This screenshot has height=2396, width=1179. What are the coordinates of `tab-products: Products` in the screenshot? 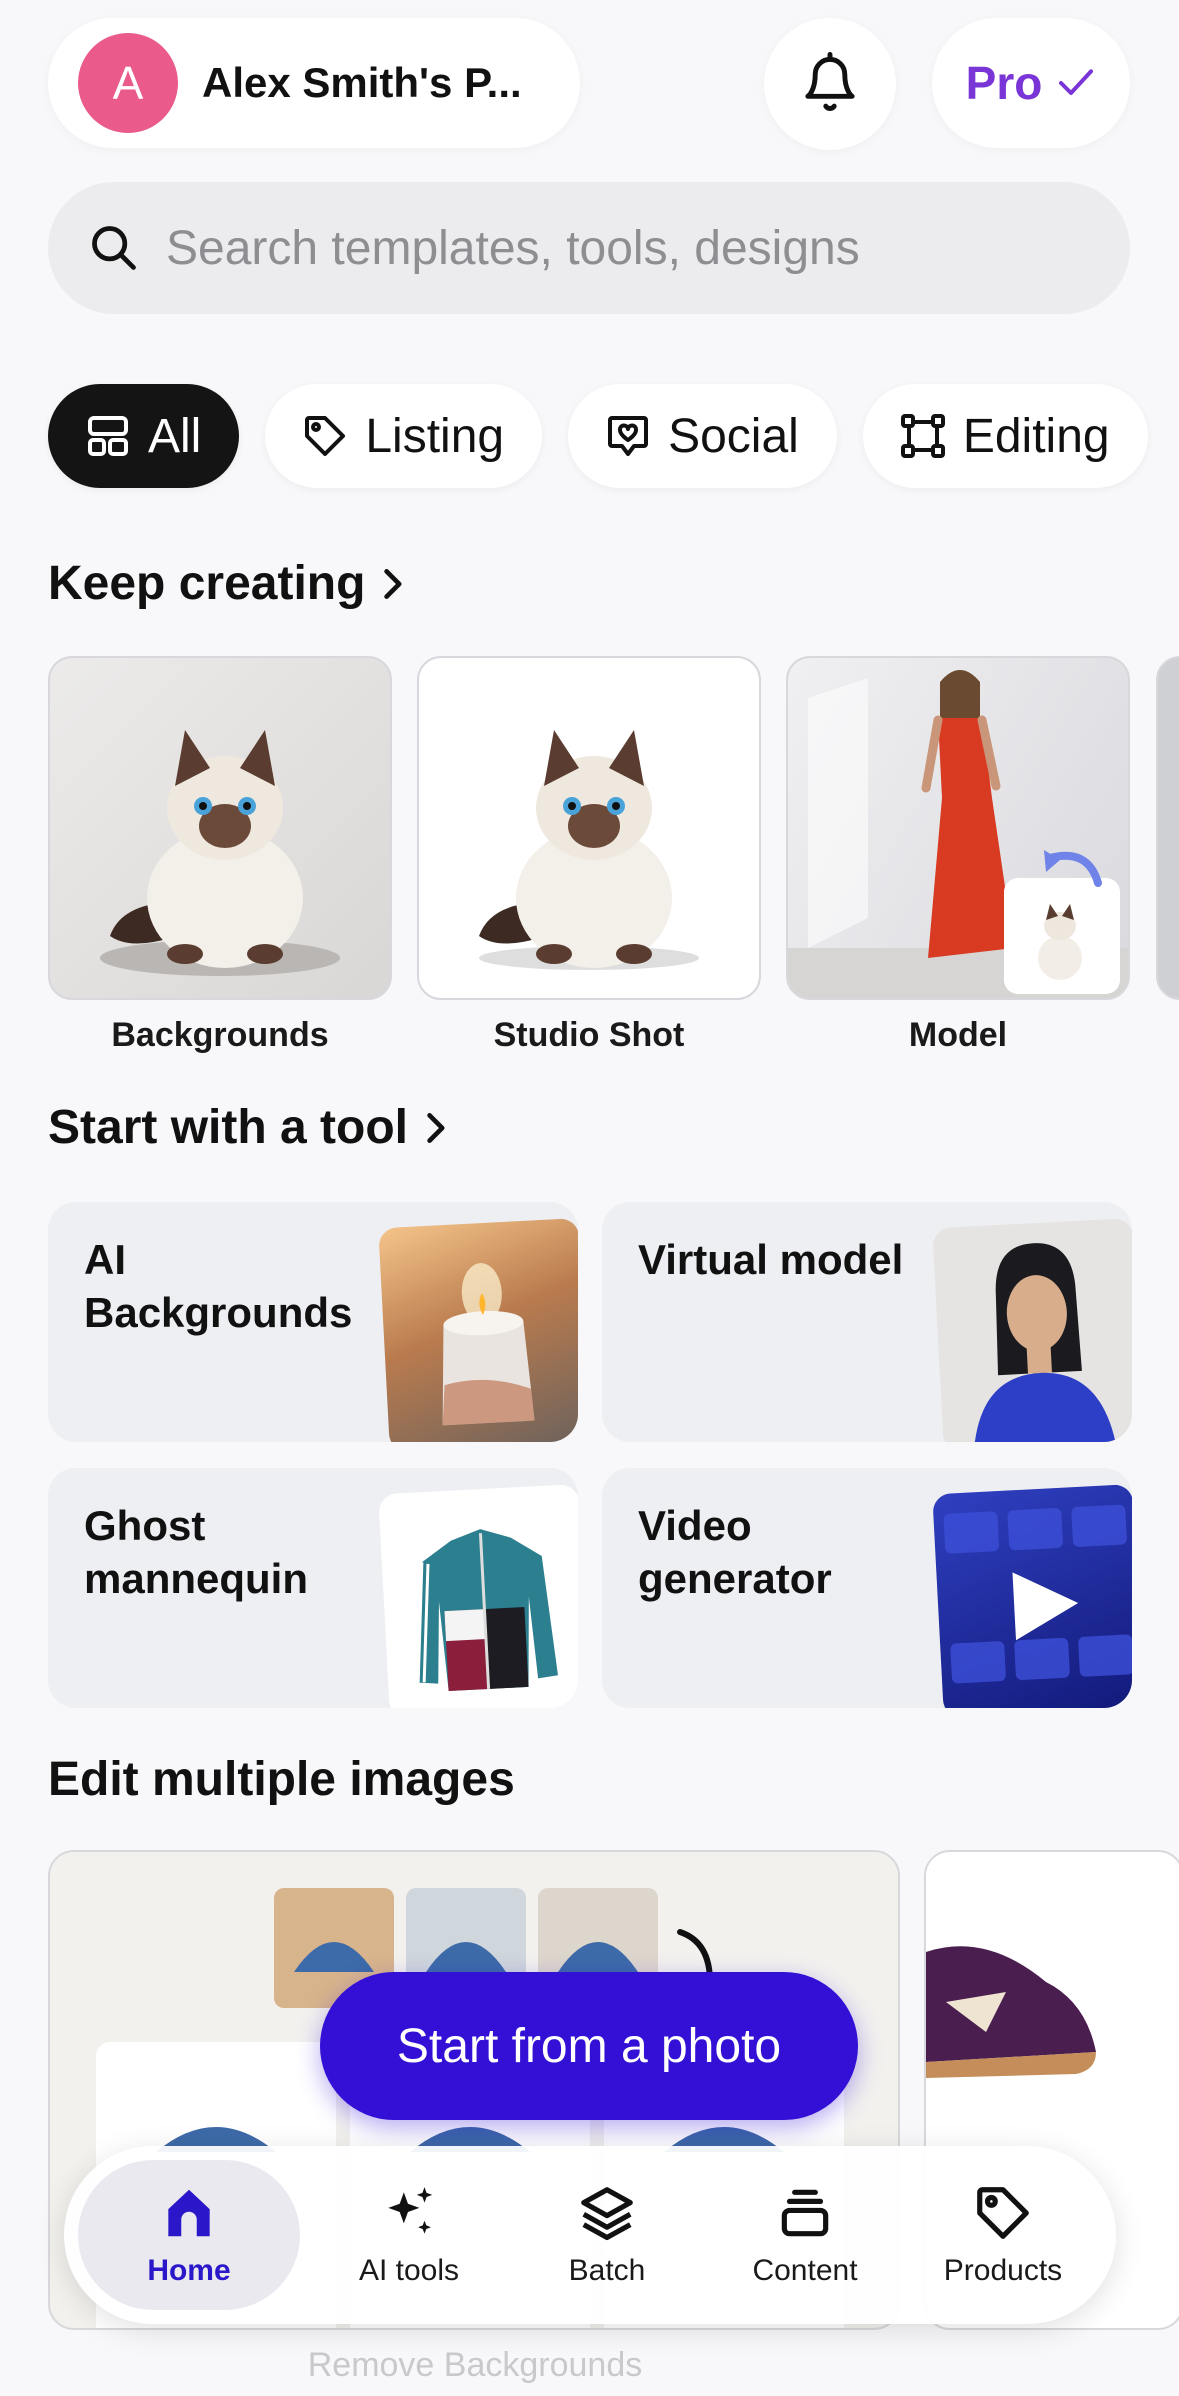 It's located at (1003, 2235).